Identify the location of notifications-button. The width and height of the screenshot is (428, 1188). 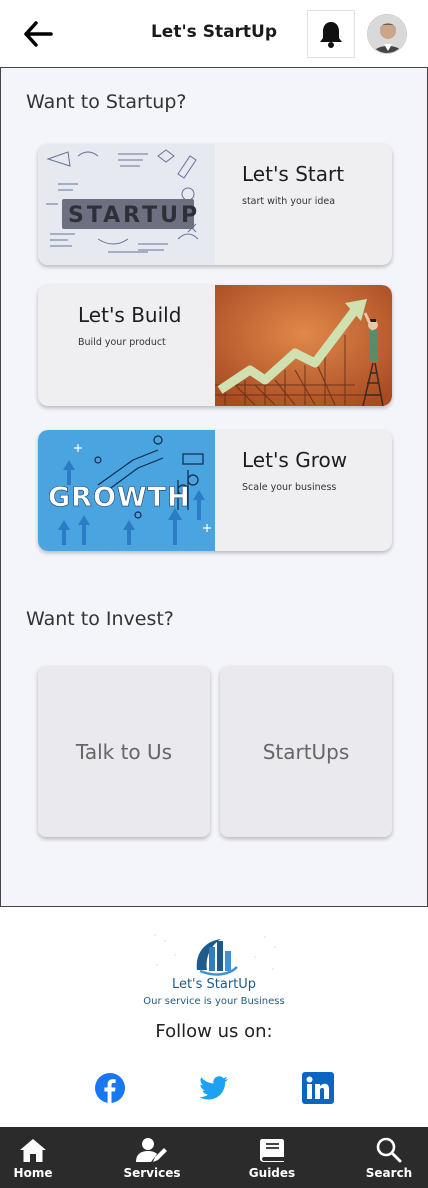
(331, 34).